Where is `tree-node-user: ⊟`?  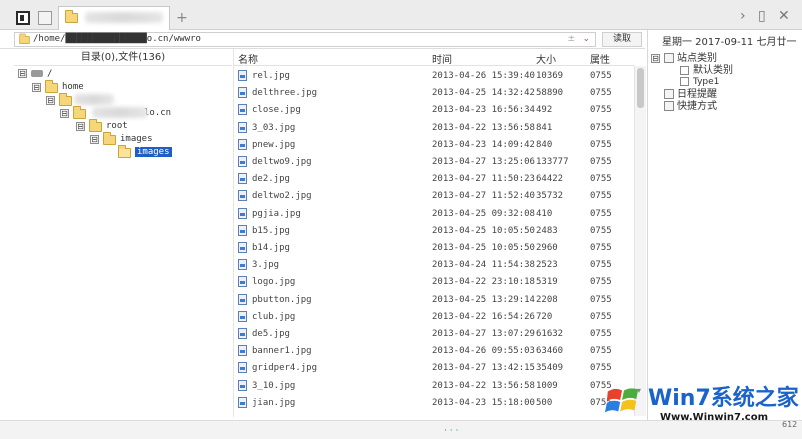
tree-node-user: ⊟ is located at coordinates (61, 99).